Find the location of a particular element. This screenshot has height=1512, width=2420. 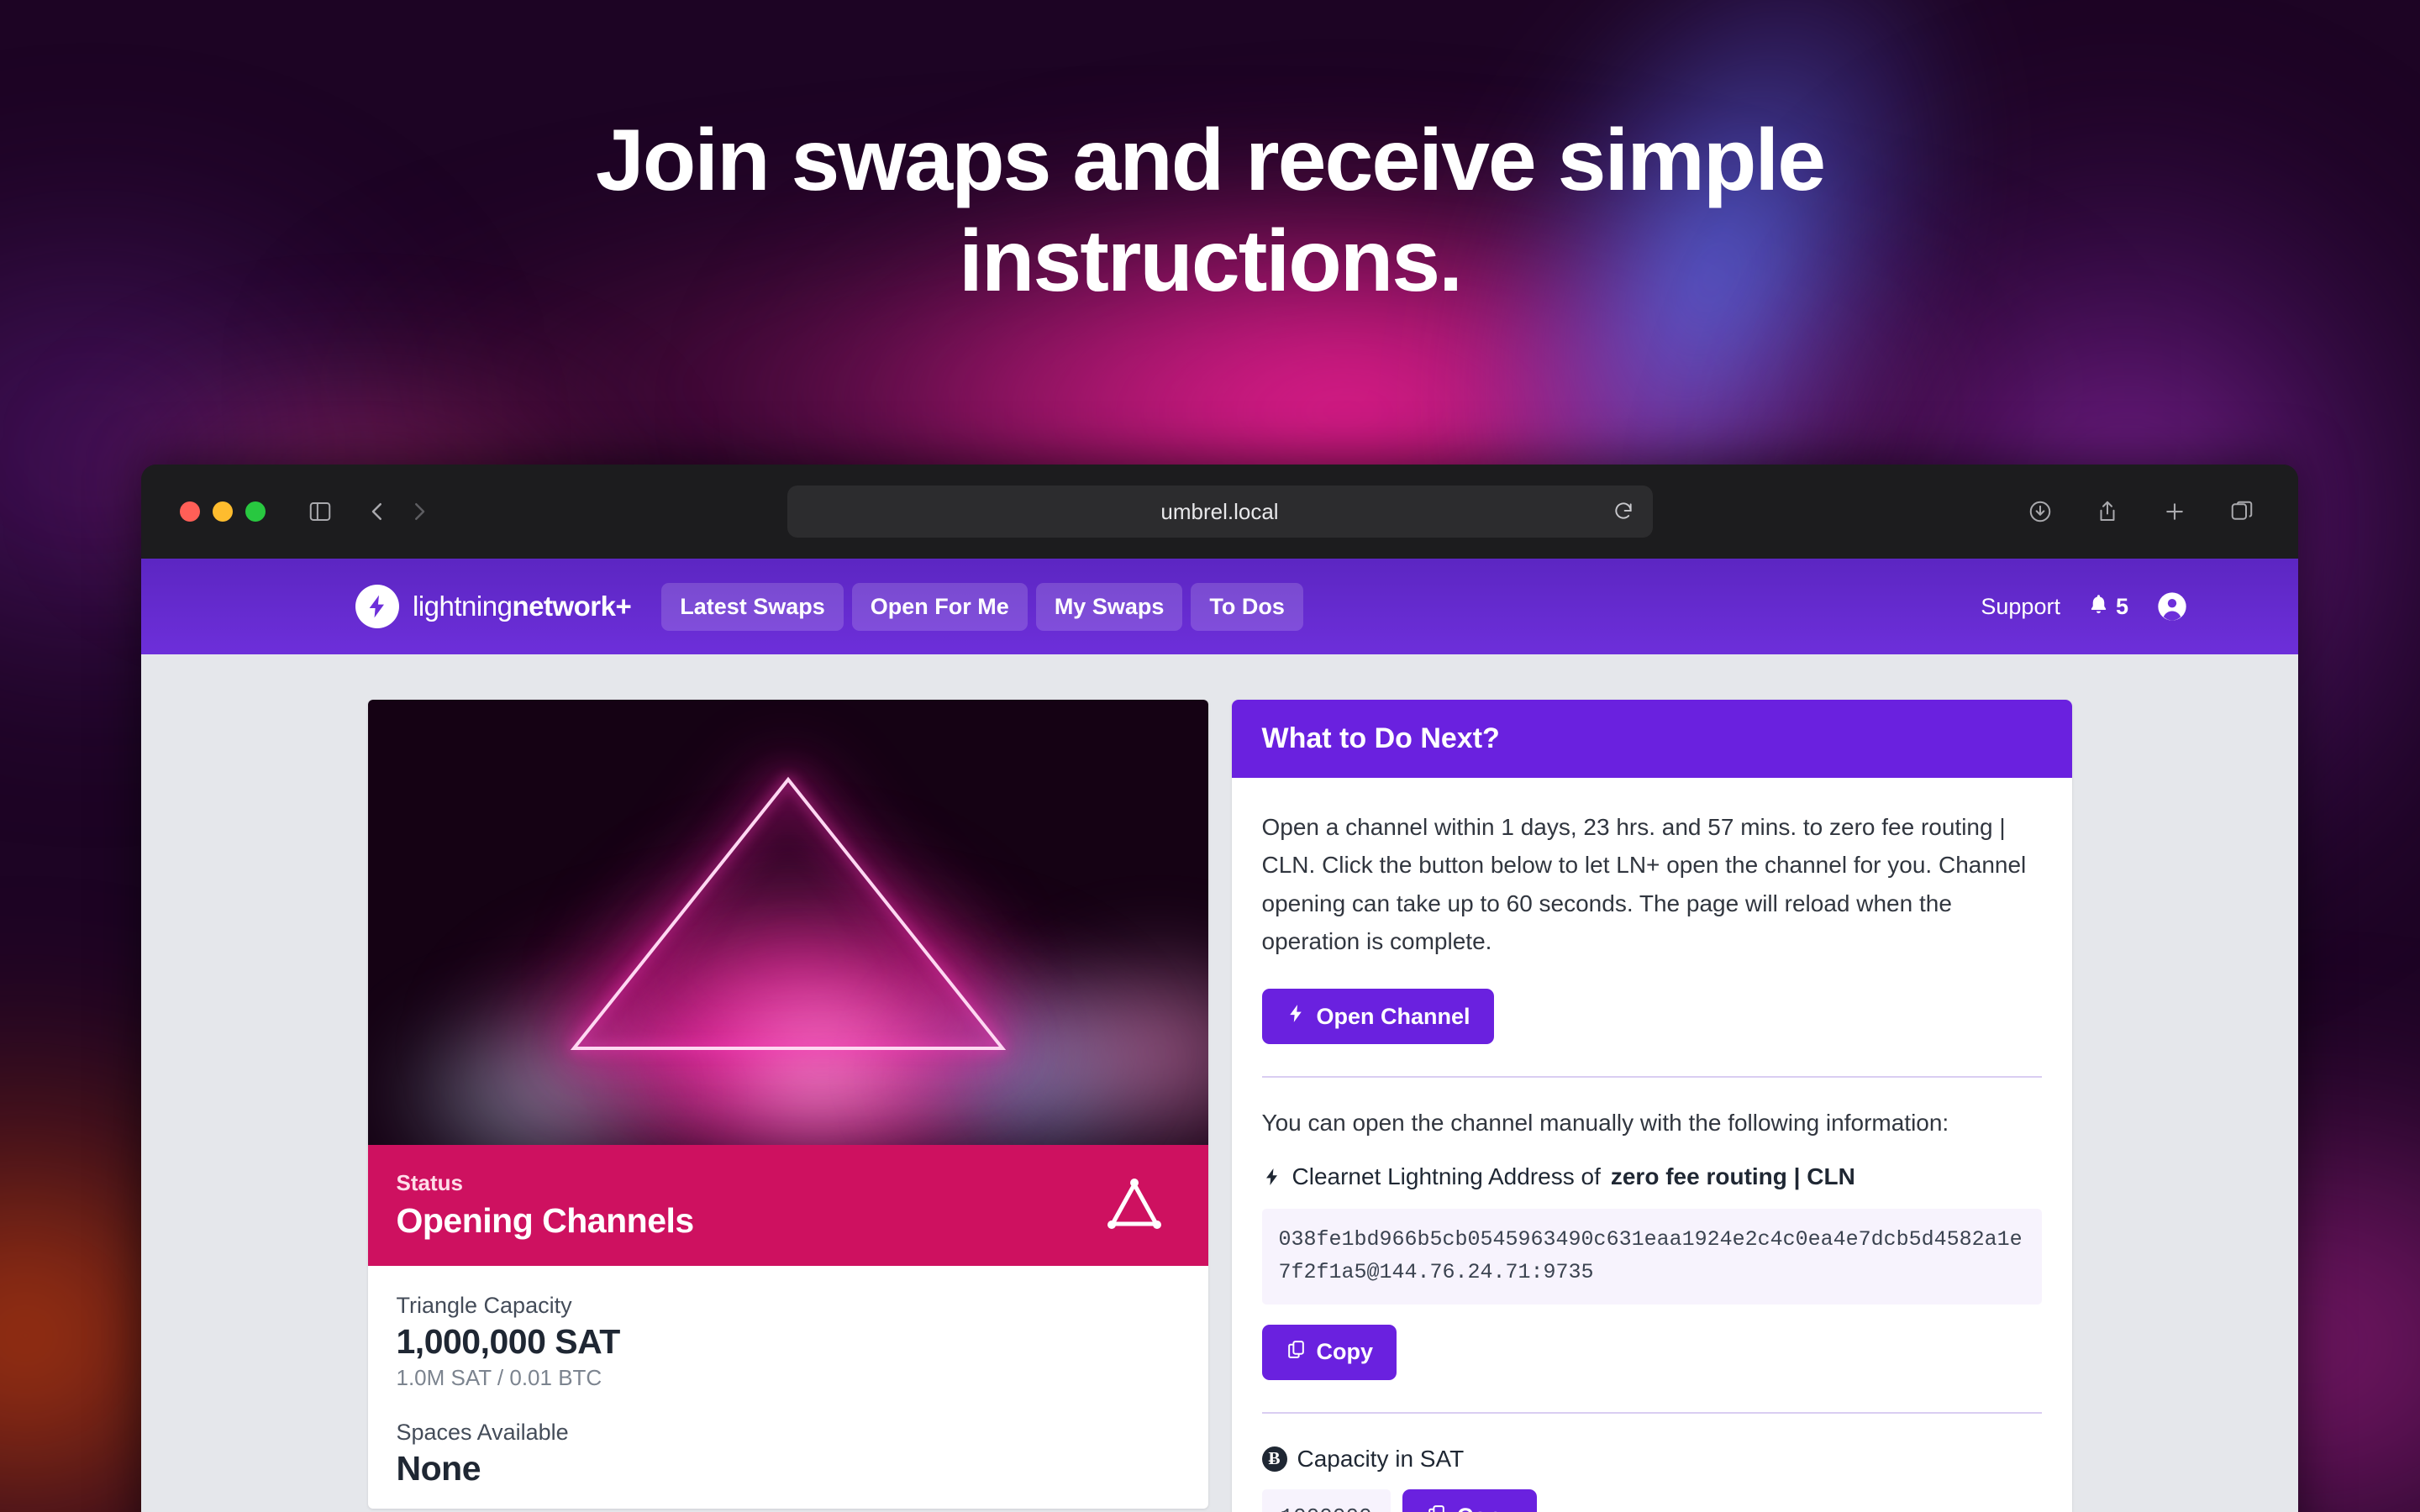

status-value: Opening Channels is located at coordinates (545, 1220).